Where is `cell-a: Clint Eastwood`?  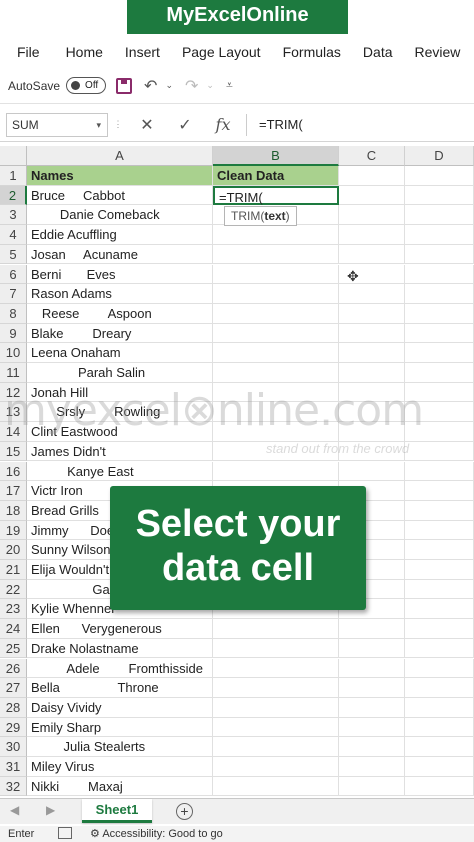 cell-a: Clint Eastwood is located at coordinates (120, 432).